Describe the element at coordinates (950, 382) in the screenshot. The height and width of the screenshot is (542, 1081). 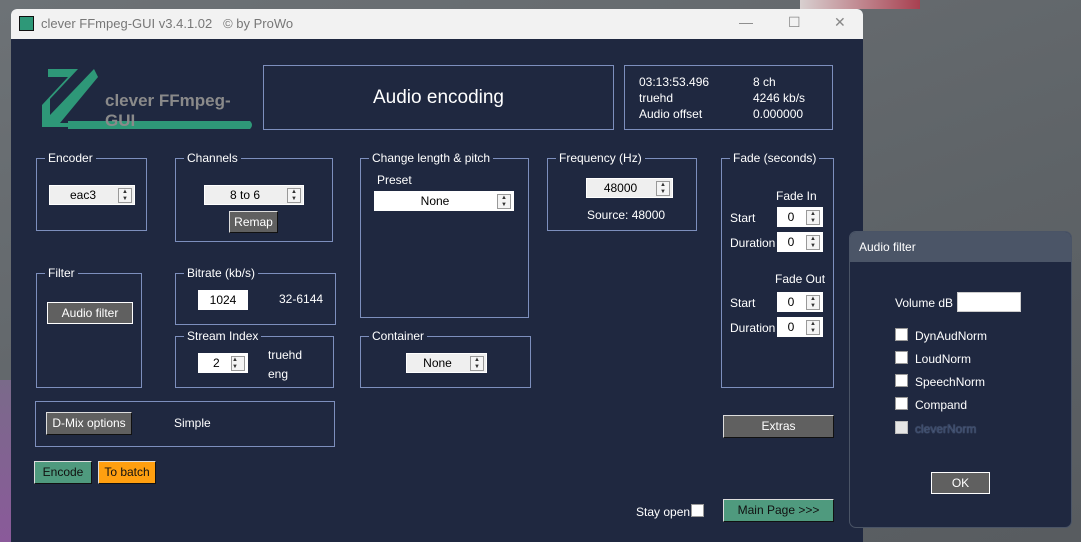
I see `speechnorm-label: SpeechNorm` at that location.